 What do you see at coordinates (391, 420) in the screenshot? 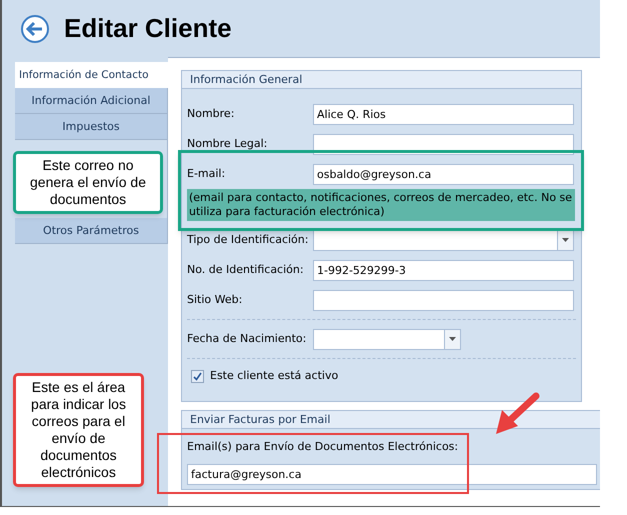
I see `group-title: Enviar Facturas por Email` at bounding box center [391, 420].